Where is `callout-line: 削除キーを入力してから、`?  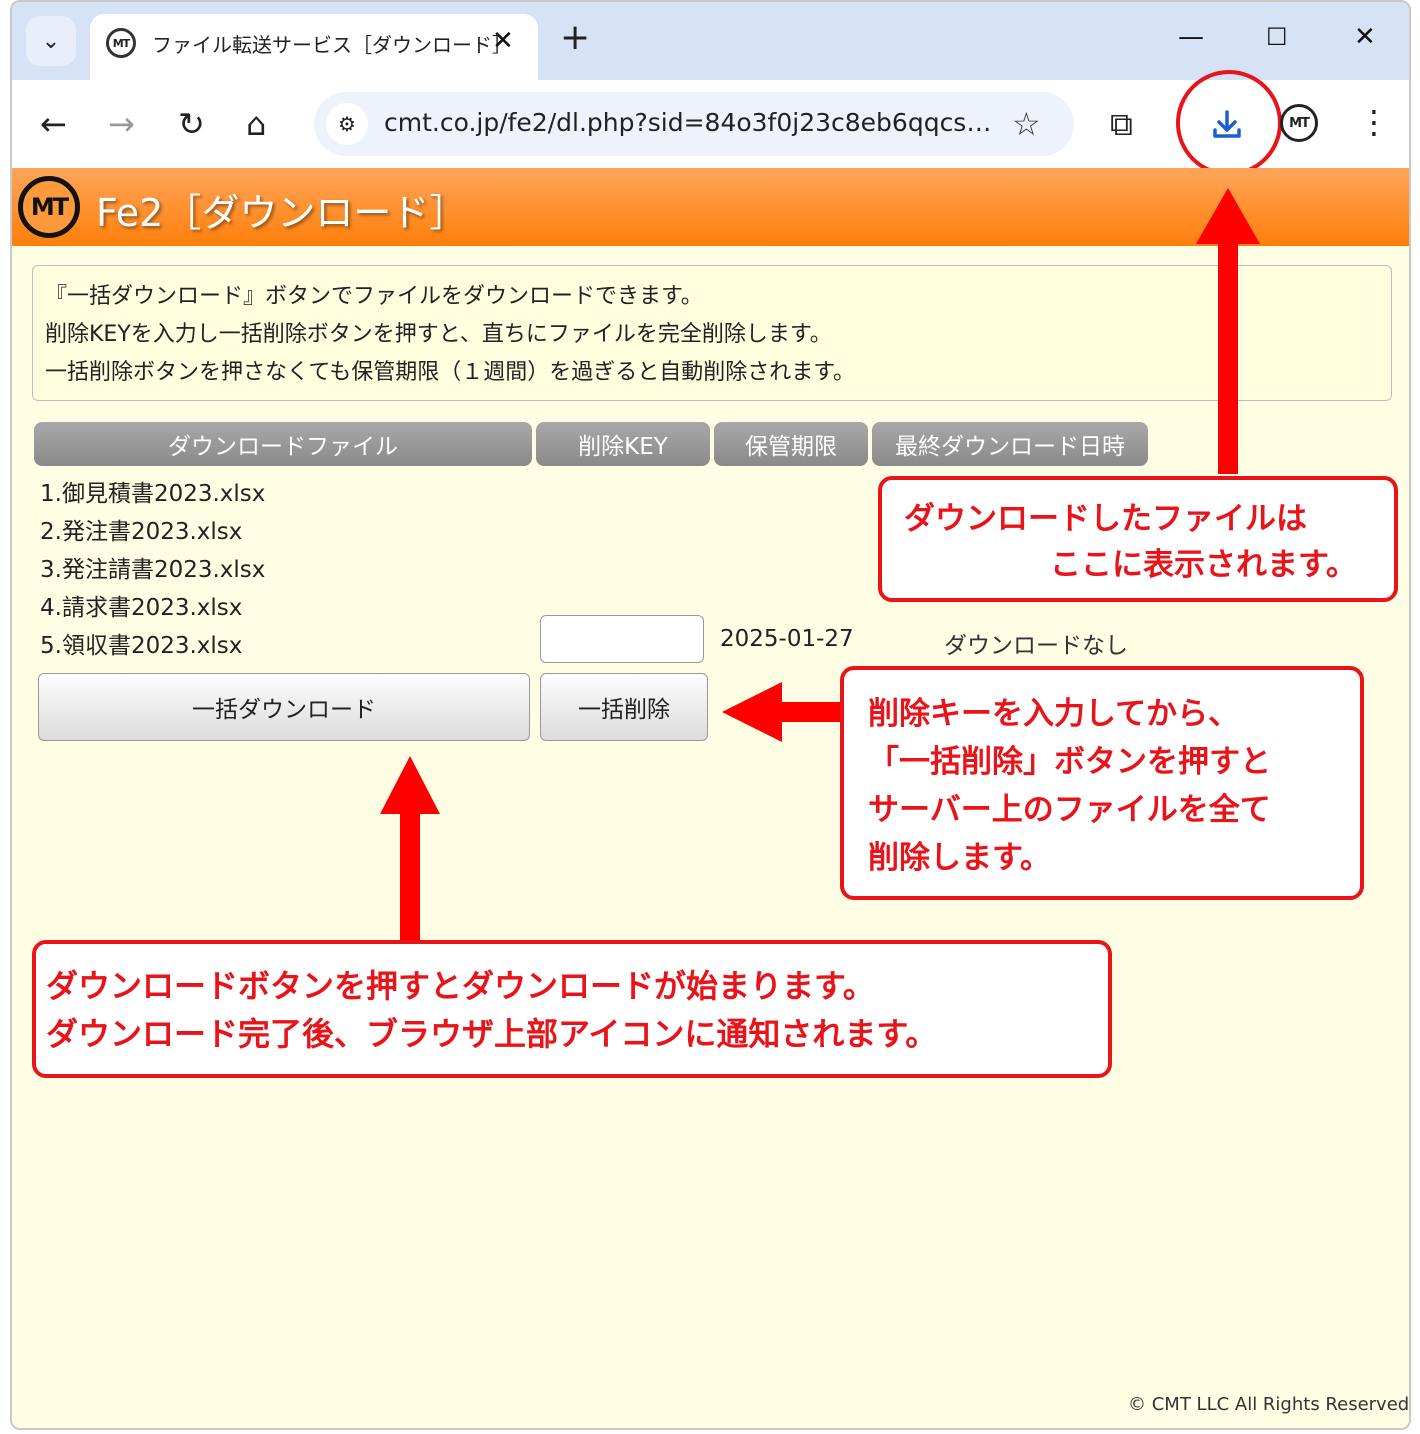 callout-line: 削除キーを入力してから、 is located at coordinates (1054, 714).